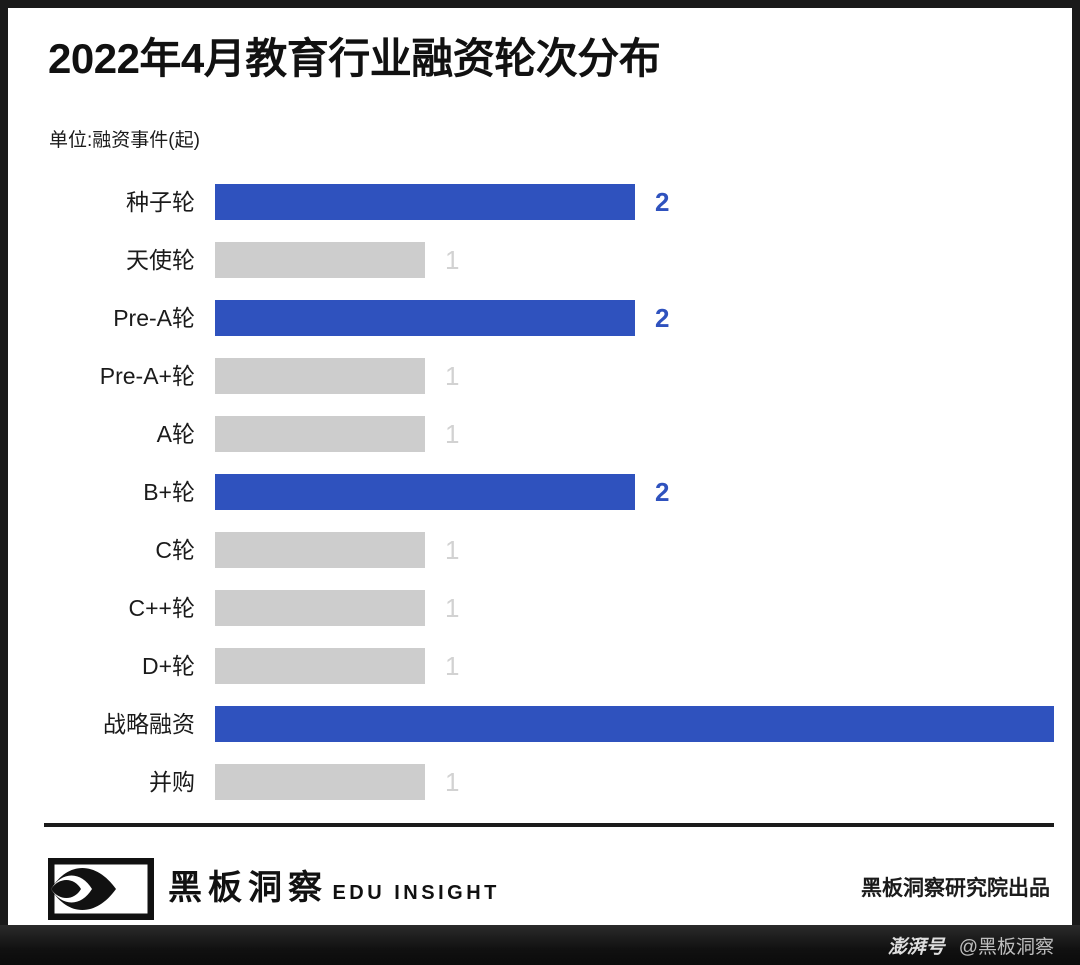 The image size is (1080, 965). What do you see at coordinates (124, 140) in the screenshot?
I see `chart-unit-subtitle: 单位:融资事件(起)` at bounding box center [124, 140].